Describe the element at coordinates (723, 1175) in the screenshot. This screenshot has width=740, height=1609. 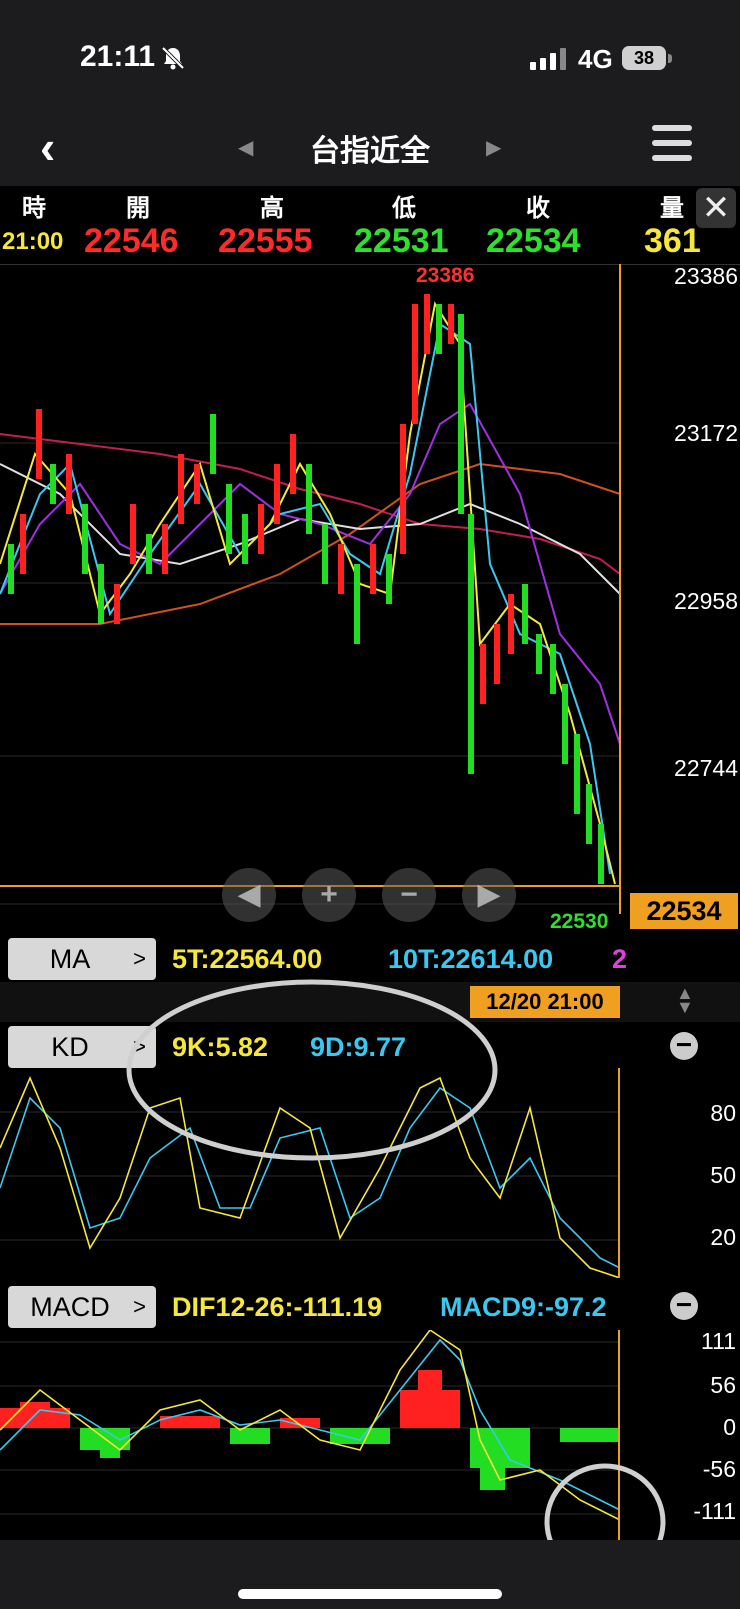
I see `kd-axis-label: 50` at that location.